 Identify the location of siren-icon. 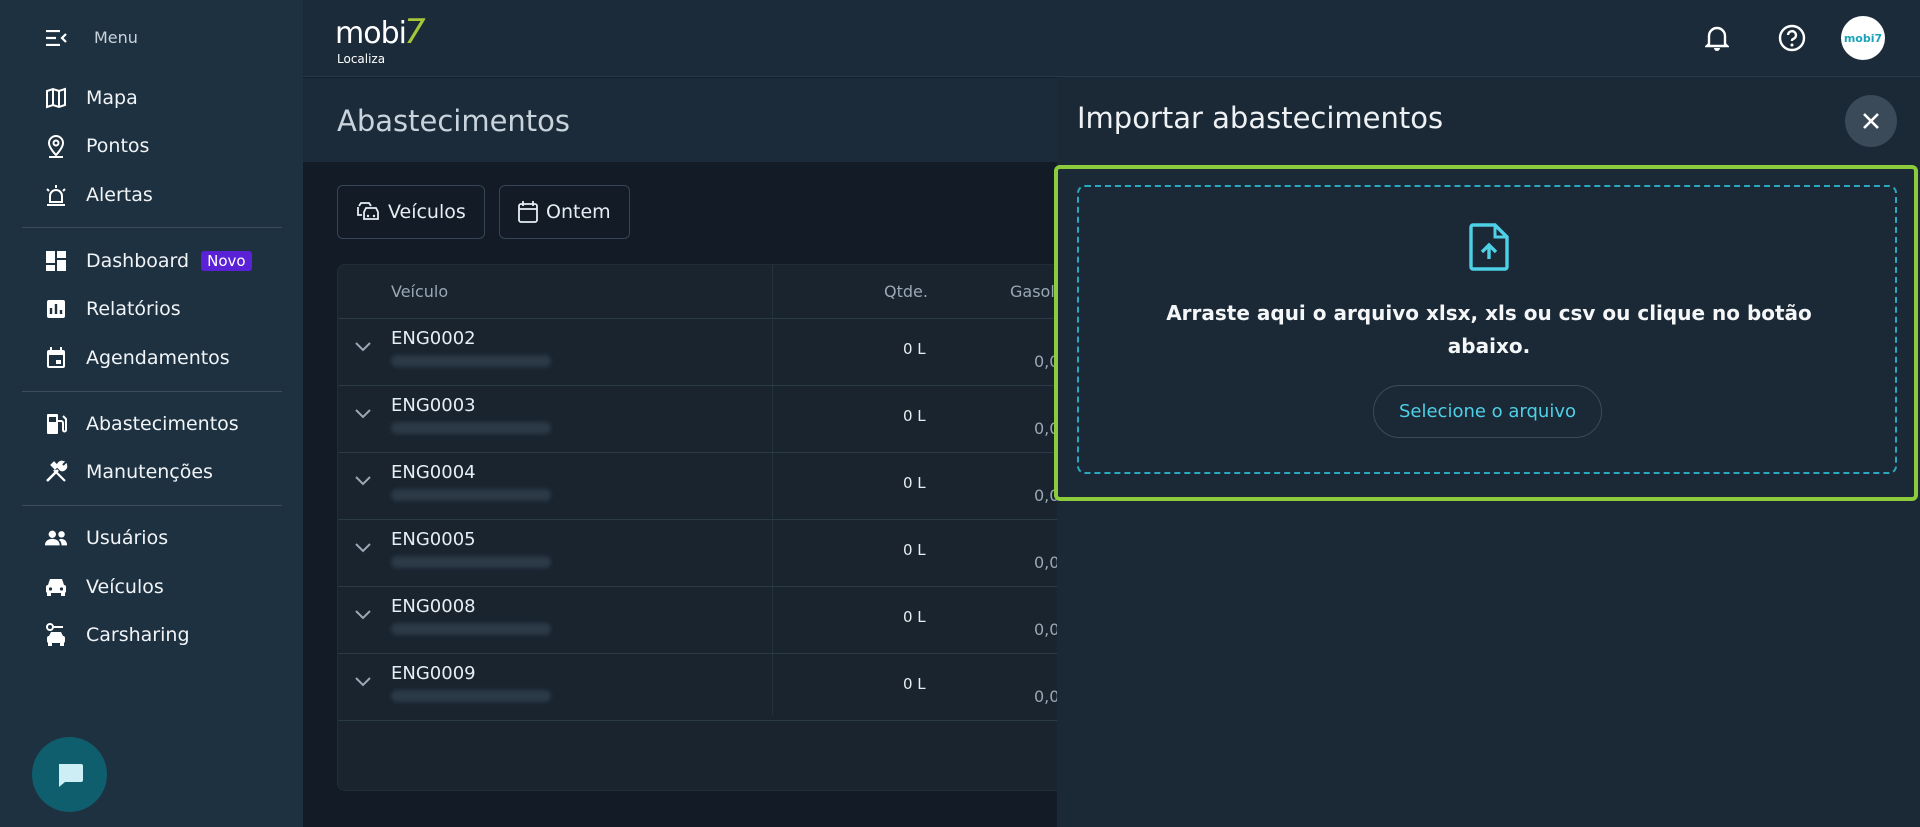
(56, 195).